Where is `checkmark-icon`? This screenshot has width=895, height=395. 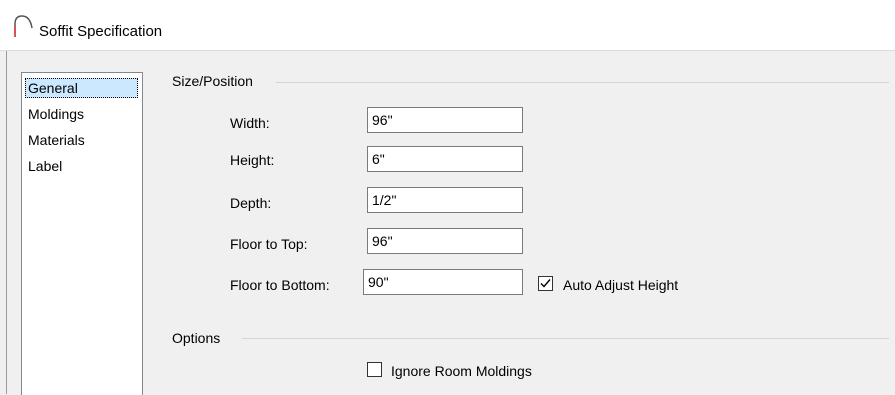 checkmark-icon is located at coordinates (545, 283).